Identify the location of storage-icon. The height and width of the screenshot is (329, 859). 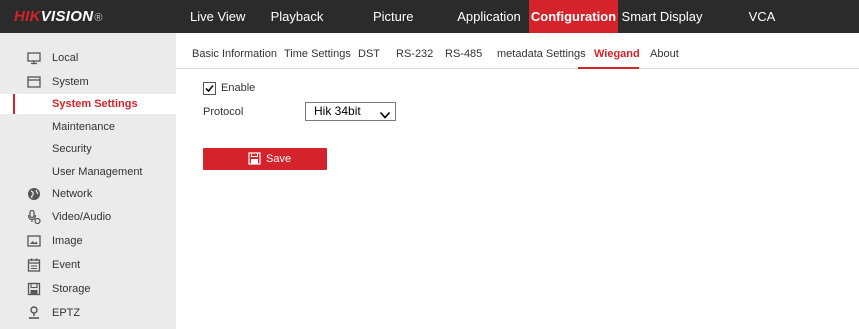
(34, 289).